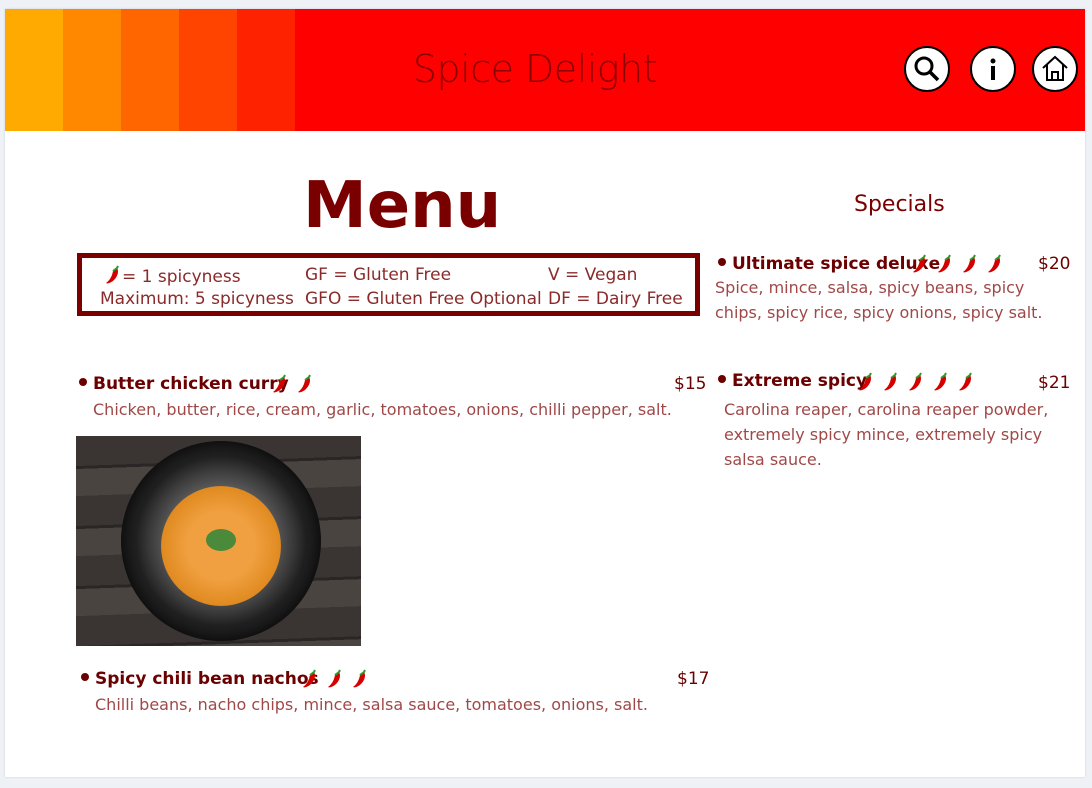 The image size is (1092, 788). Describe the element at coordinates (593, 275) in the screenshot. I see `legend-v: V = Vegan` at that location.